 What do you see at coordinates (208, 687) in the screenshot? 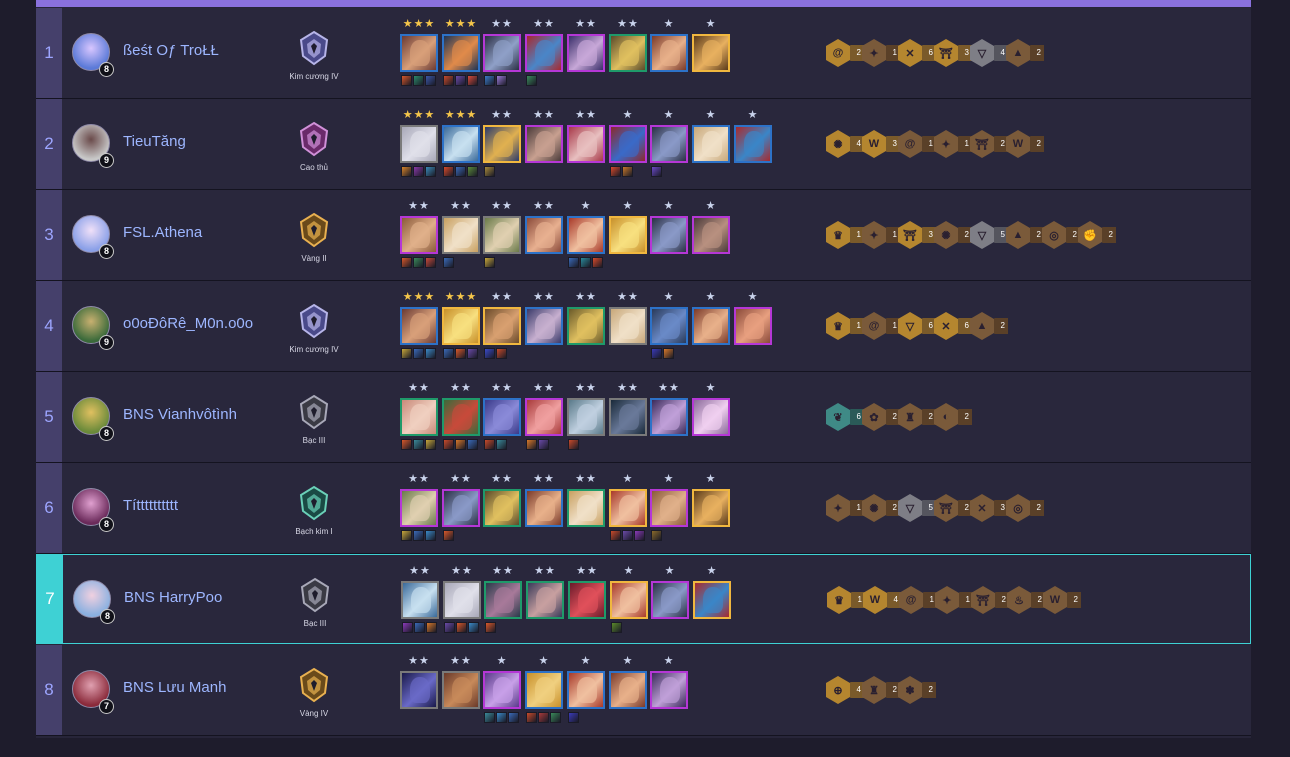
I see `player-name: BNS Lưu Manh` at bounding box center [208, 687].